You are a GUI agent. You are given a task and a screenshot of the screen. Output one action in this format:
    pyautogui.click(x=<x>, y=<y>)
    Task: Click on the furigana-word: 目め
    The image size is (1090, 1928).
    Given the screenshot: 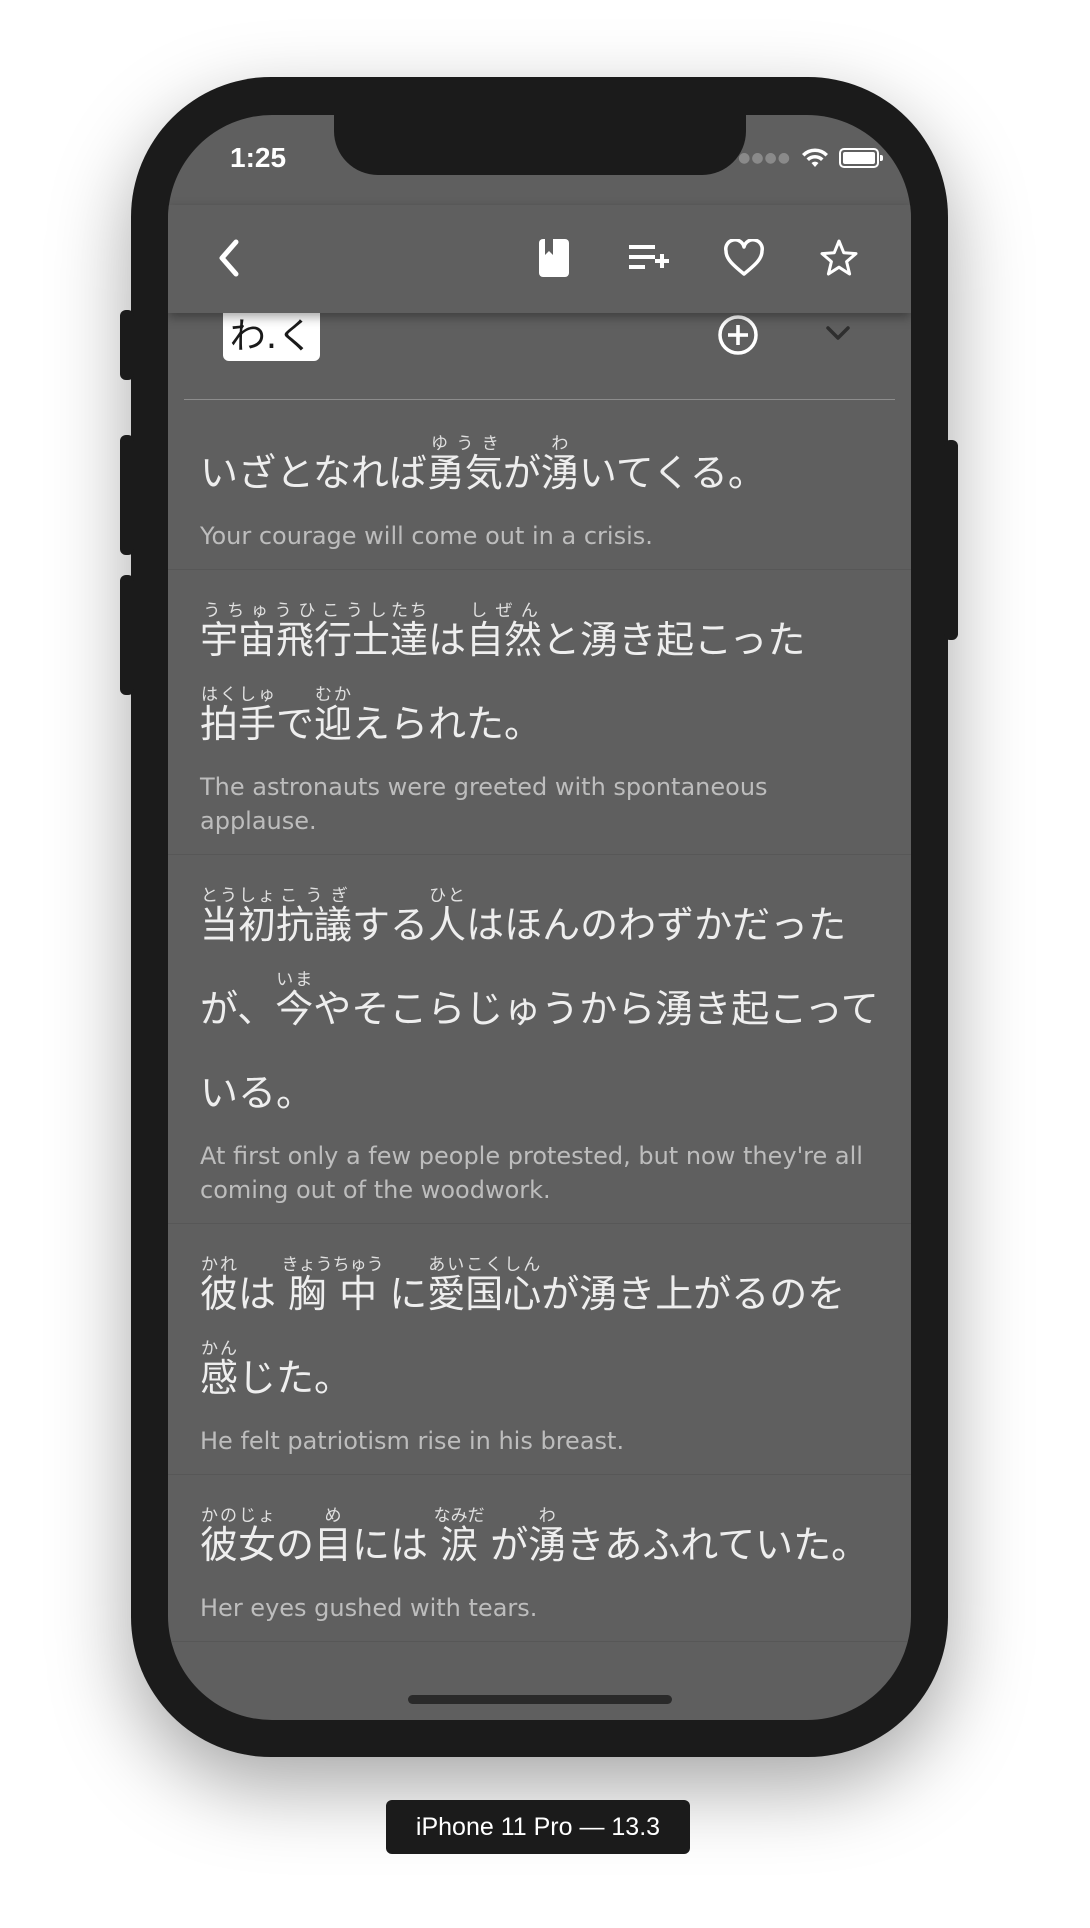 What is the action you would take?
    pyautogui.click(x=333, y=1536)
    